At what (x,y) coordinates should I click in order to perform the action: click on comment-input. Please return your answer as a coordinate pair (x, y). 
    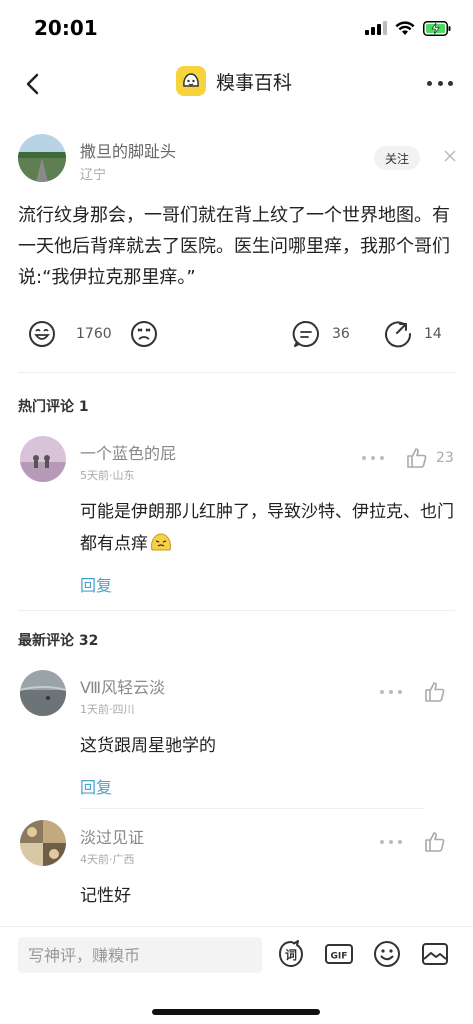
    Looking at the image, I should click on (140, 955).